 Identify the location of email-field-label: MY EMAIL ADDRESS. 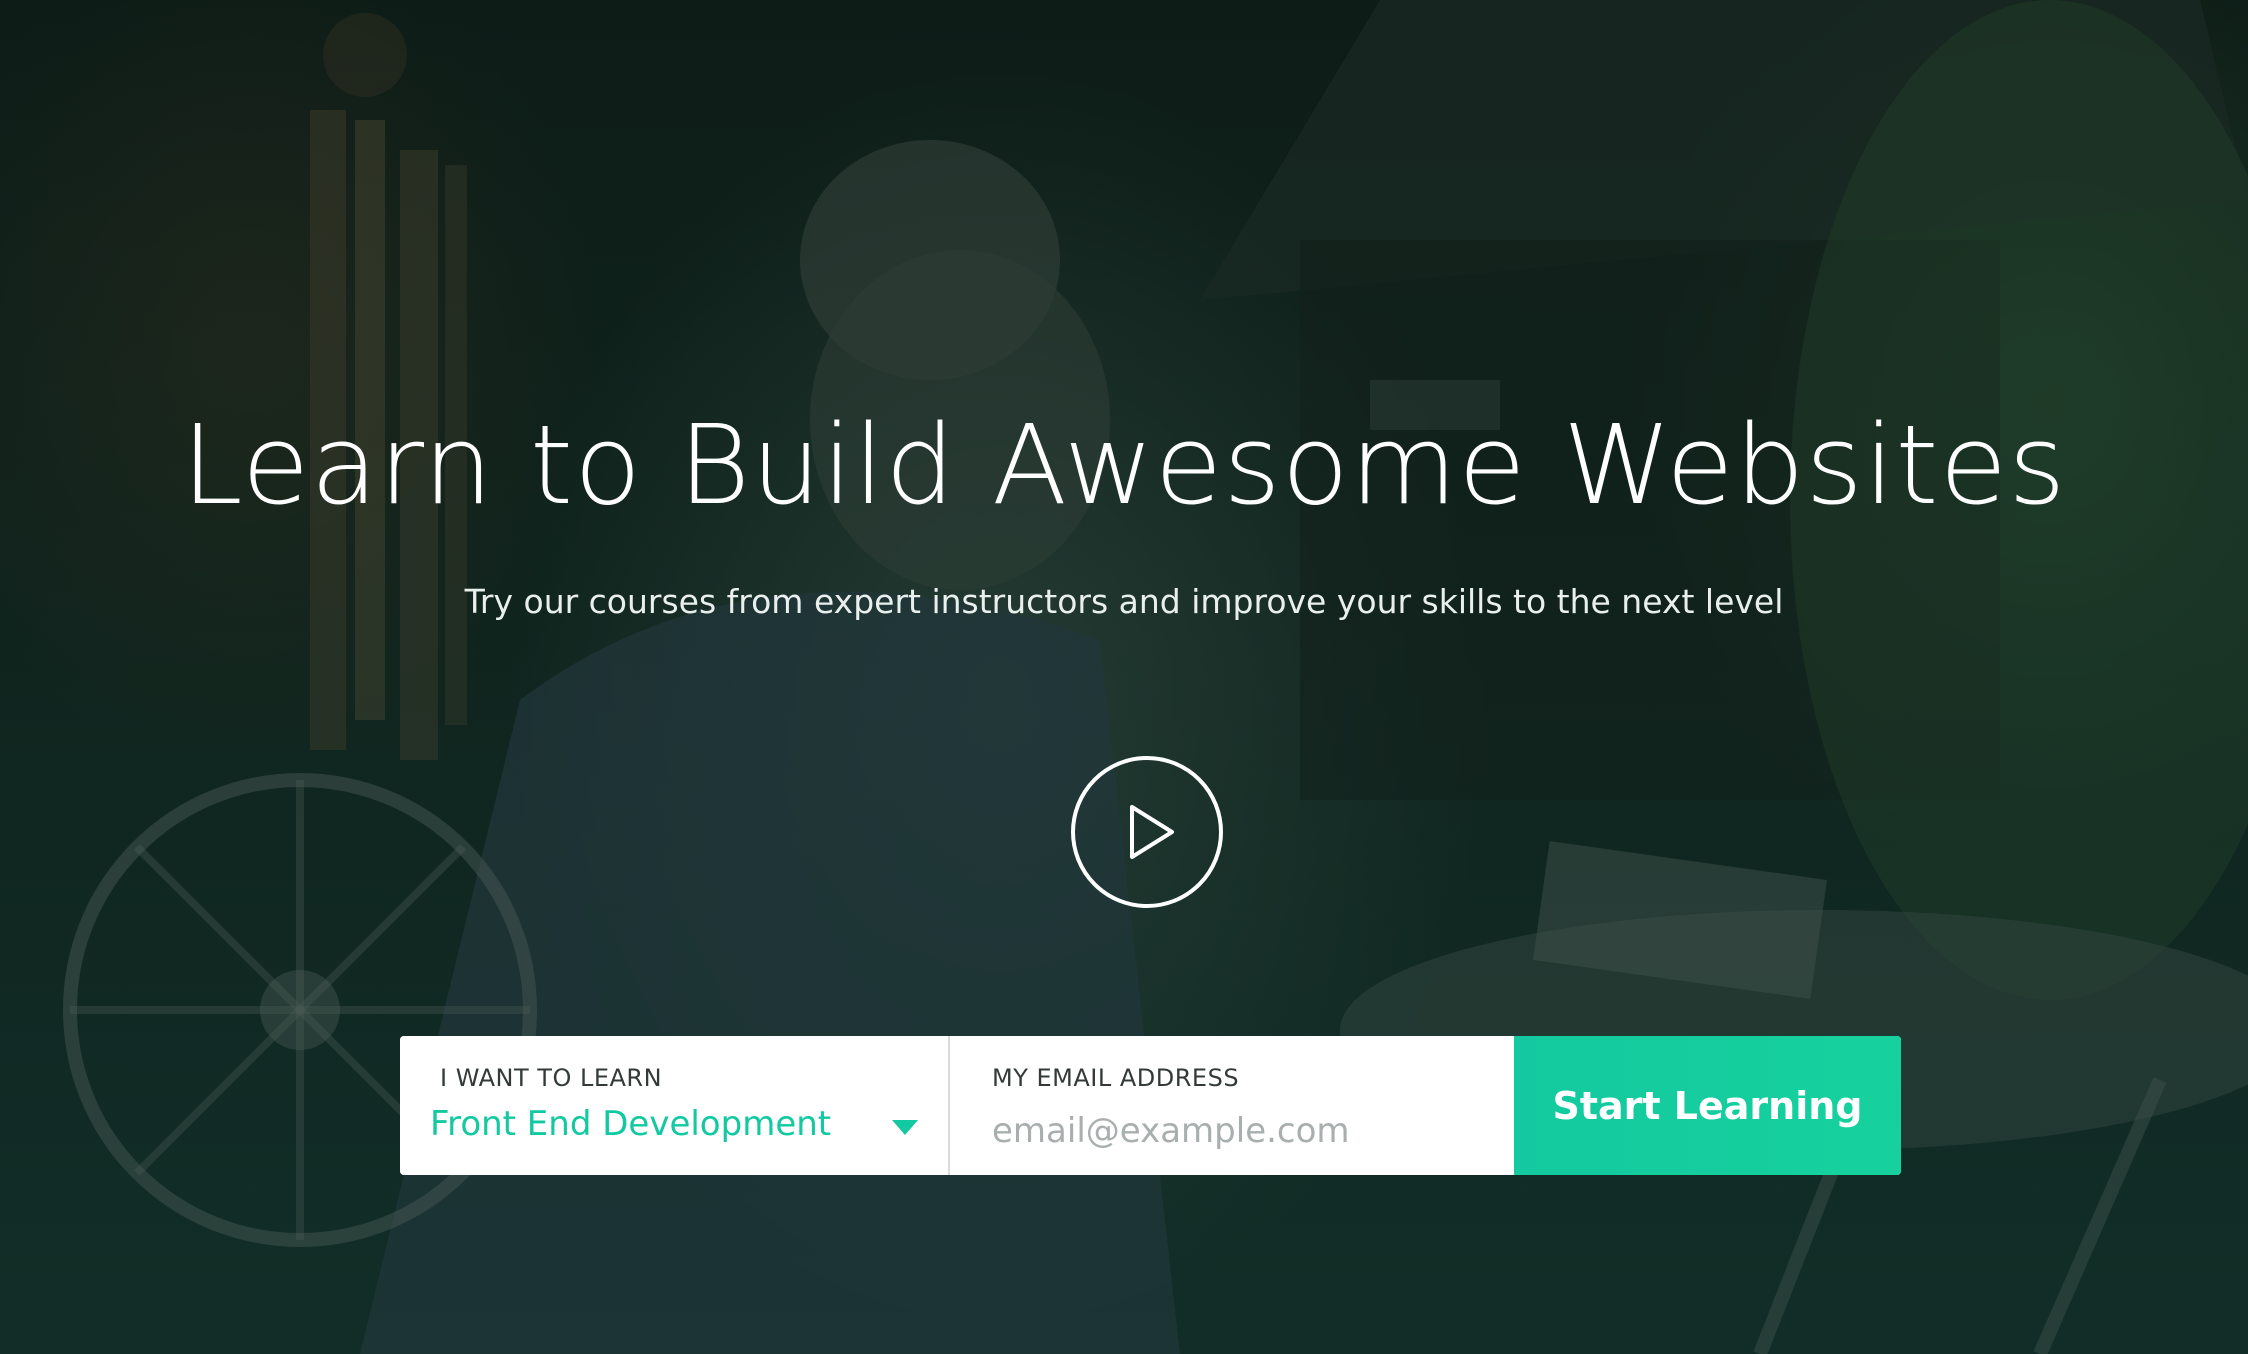
(1116, 1078).